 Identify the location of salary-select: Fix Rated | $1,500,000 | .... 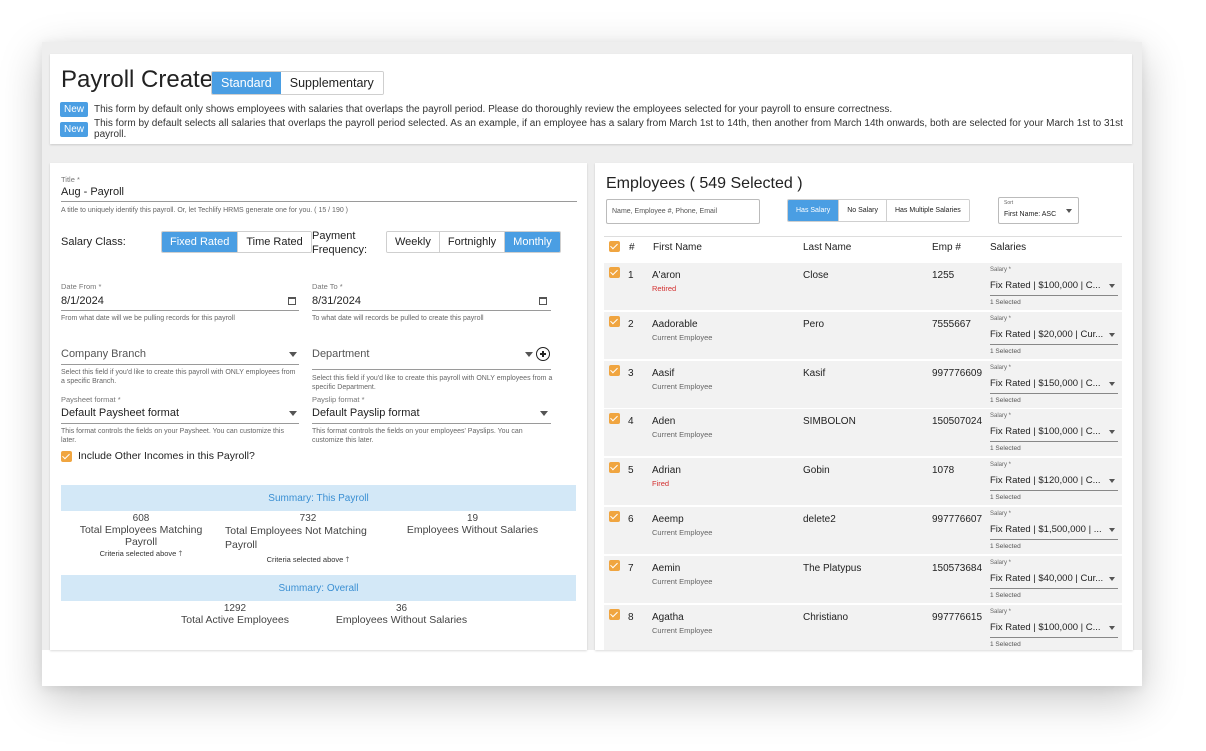
(1050, 529).